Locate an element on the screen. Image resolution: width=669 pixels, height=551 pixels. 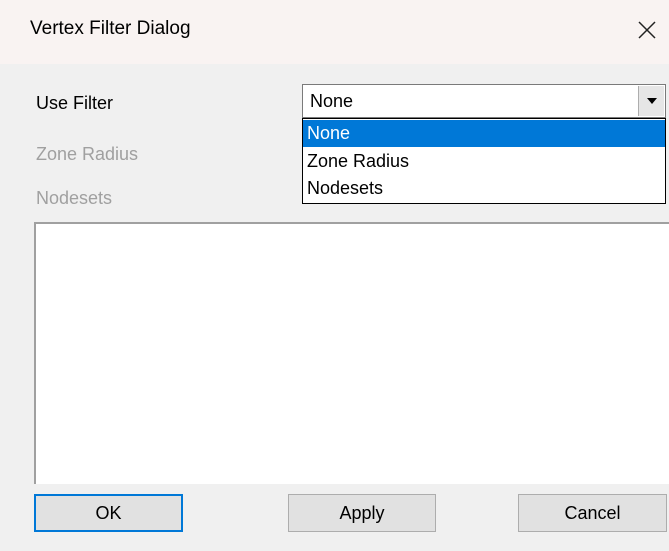
close-button is located at coordinates (647, 30).